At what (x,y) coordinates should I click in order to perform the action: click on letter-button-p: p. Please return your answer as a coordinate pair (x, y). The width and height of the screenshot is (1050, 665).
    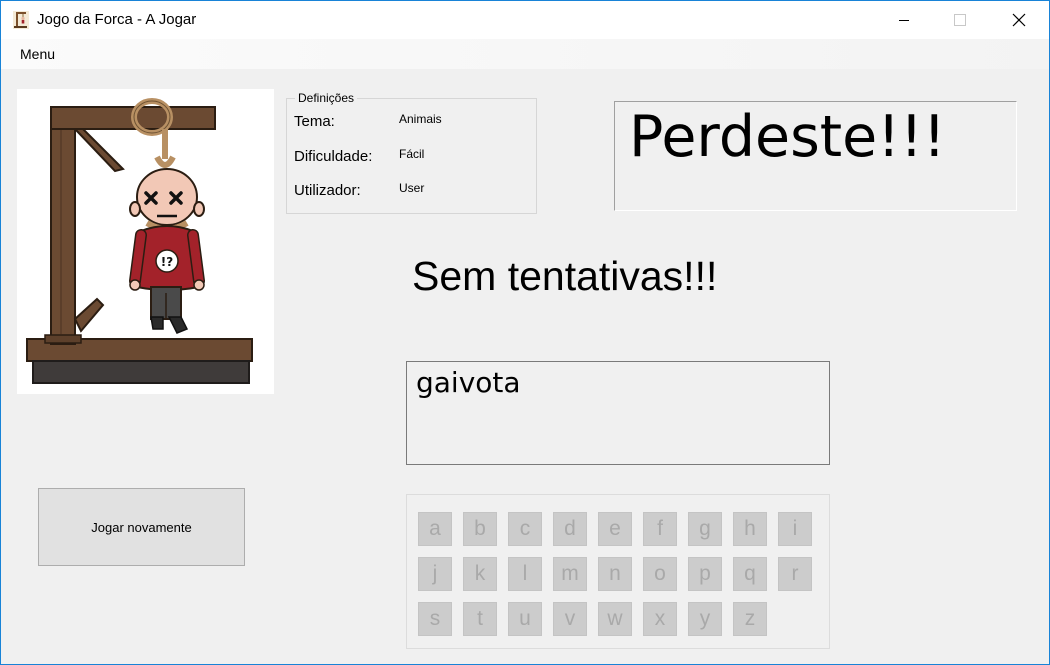
    Looking at the image, I should click on (705, 574).